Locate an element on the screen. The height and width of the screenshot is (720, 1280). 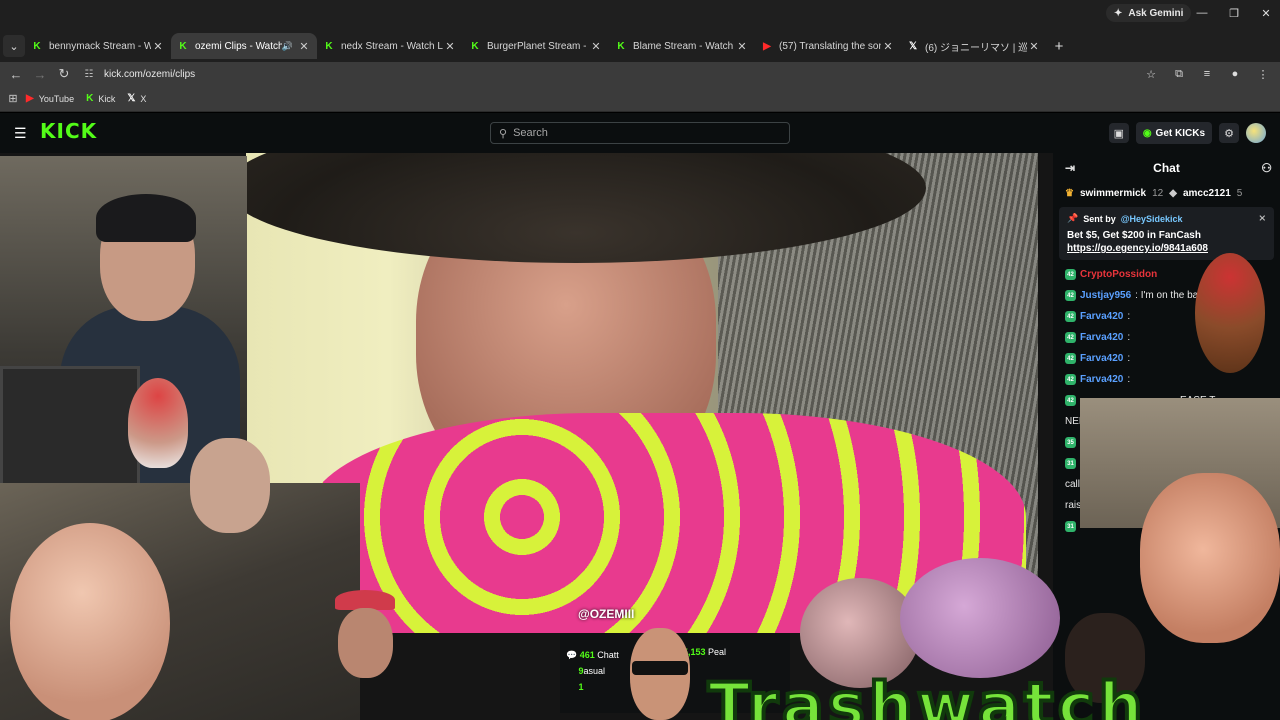
unpin-icon: ⨯ is located at coordinates (1262, 218).